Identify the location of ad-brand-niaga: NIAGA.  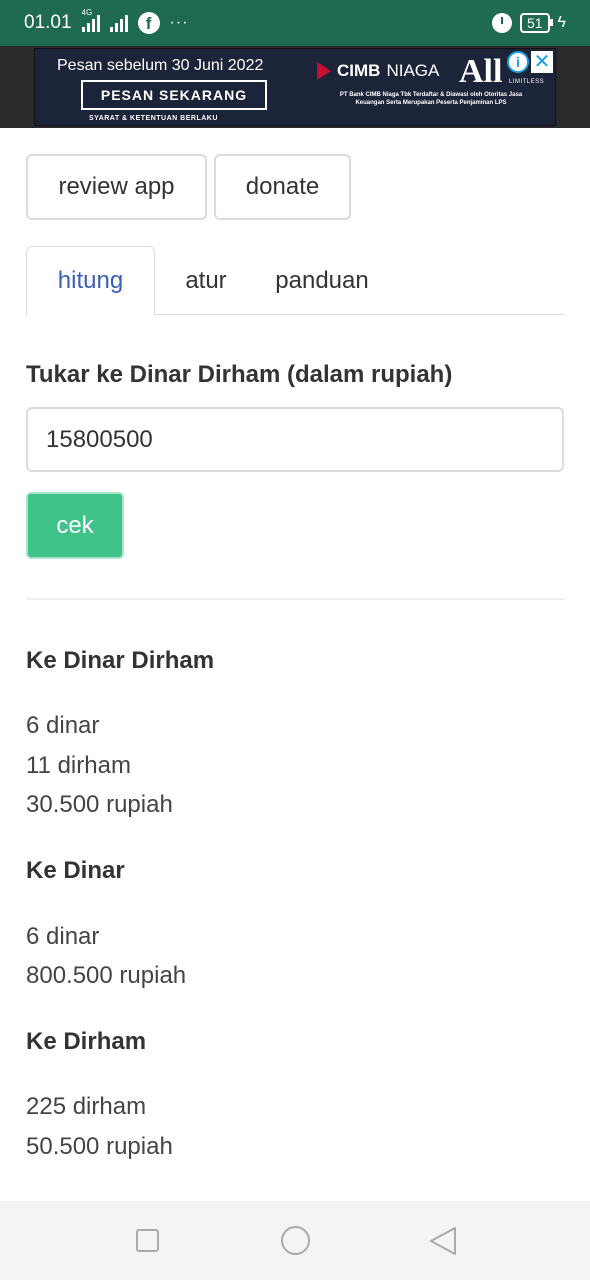
(413, 70).